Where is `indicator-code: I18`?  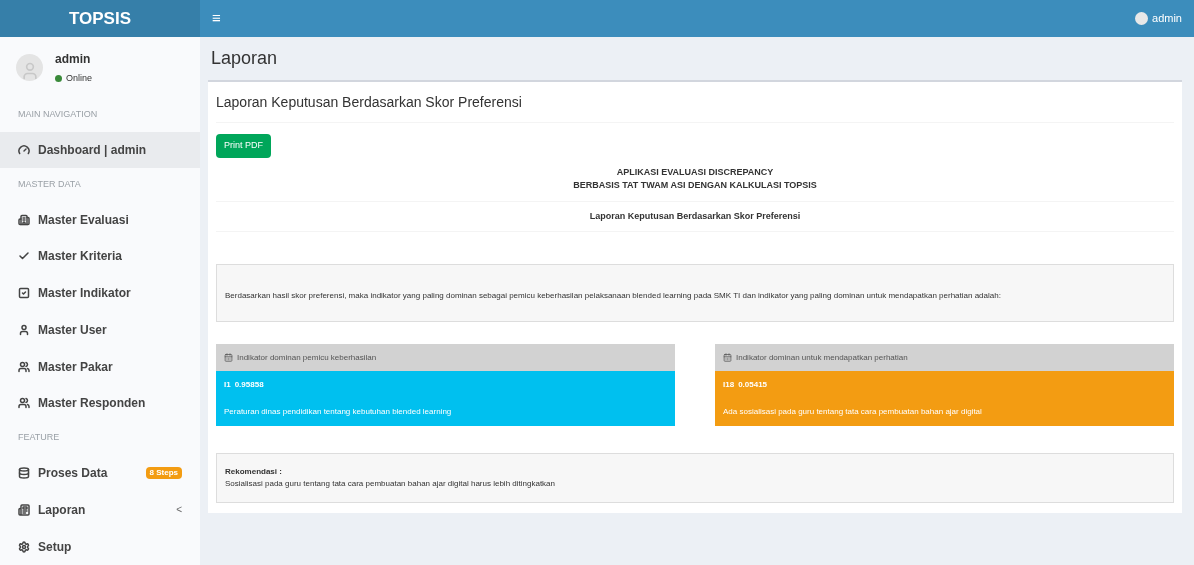
indicator-code: I18 is located at coordinates (729, 385).